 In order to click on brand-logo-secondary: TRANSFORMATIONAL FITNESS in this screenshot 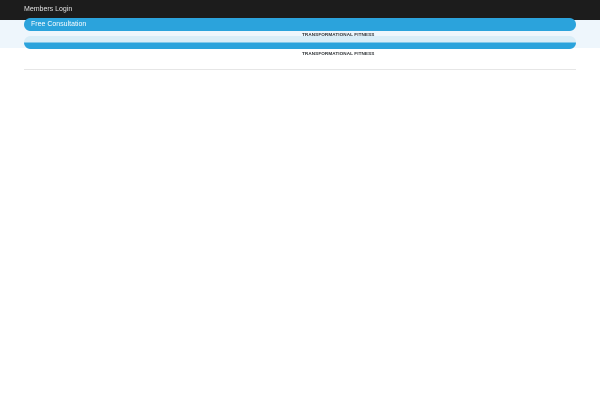, I will do `click(337, 52)`.